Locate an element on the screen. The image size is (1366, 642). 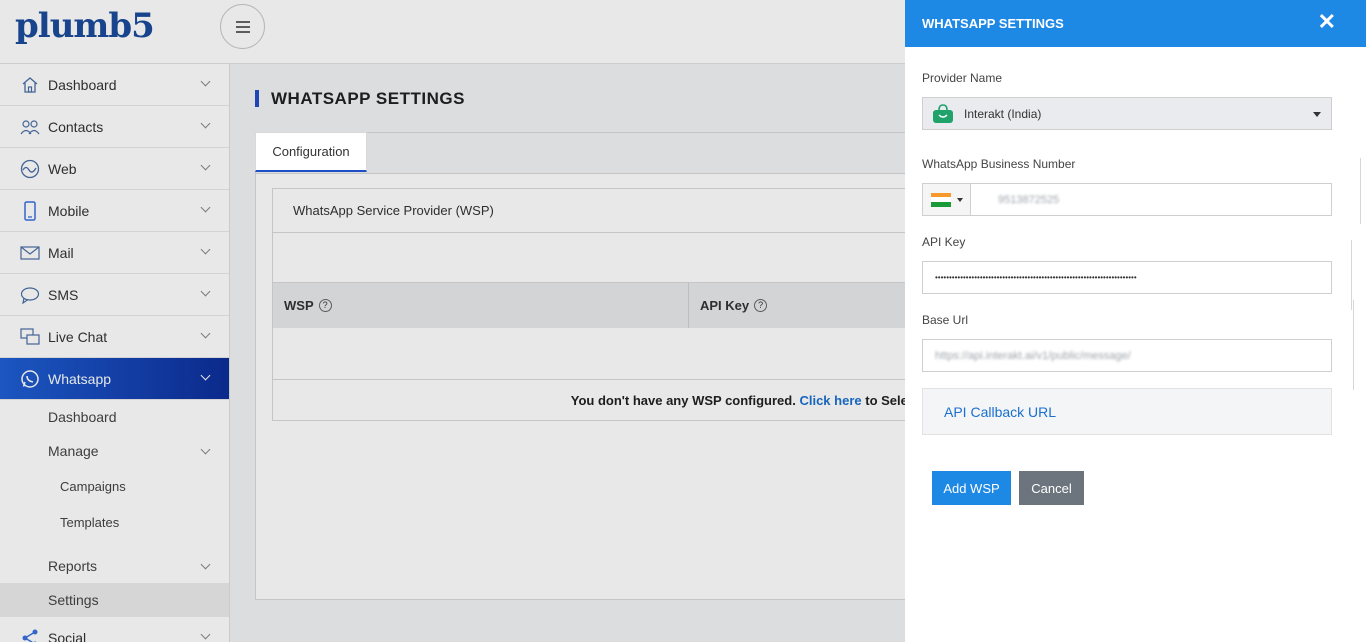
api-key-label: API Key is located at coordinates (944, 242).